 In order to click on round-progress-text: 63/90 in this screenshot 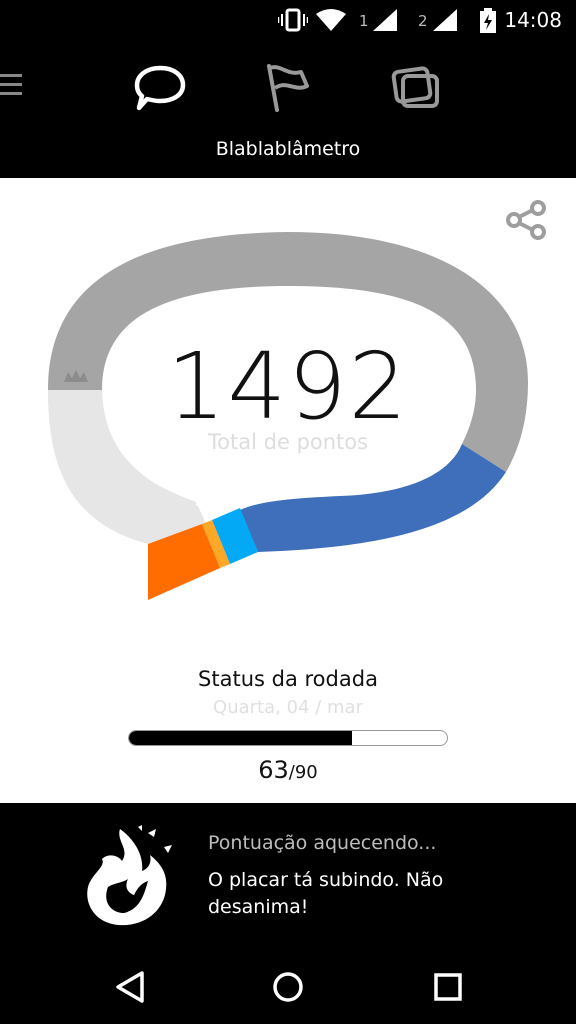, I will do `click(288, 770)`.